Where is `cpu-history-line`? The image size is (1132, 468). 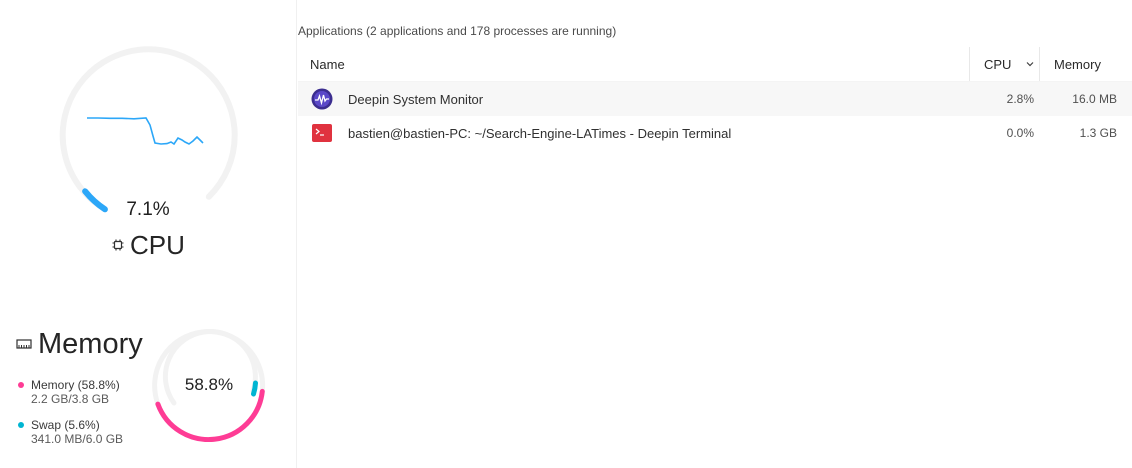
cpu-history-line is located at coordinates (145, 131).